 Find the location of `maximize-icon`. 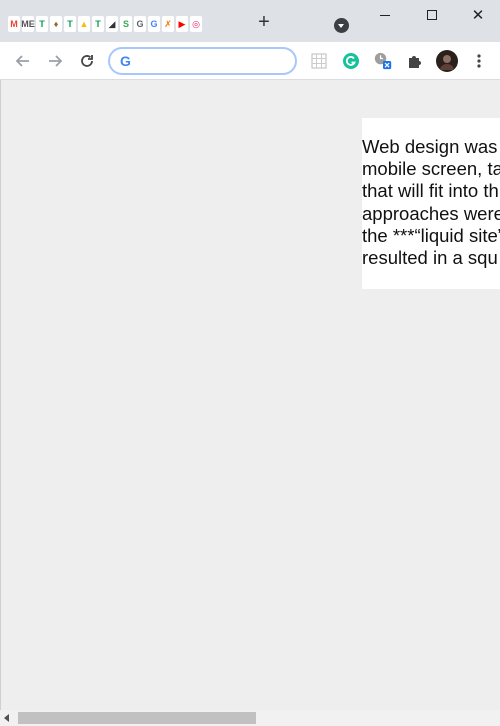

maximize-icon is located at coordinates (432, 15).